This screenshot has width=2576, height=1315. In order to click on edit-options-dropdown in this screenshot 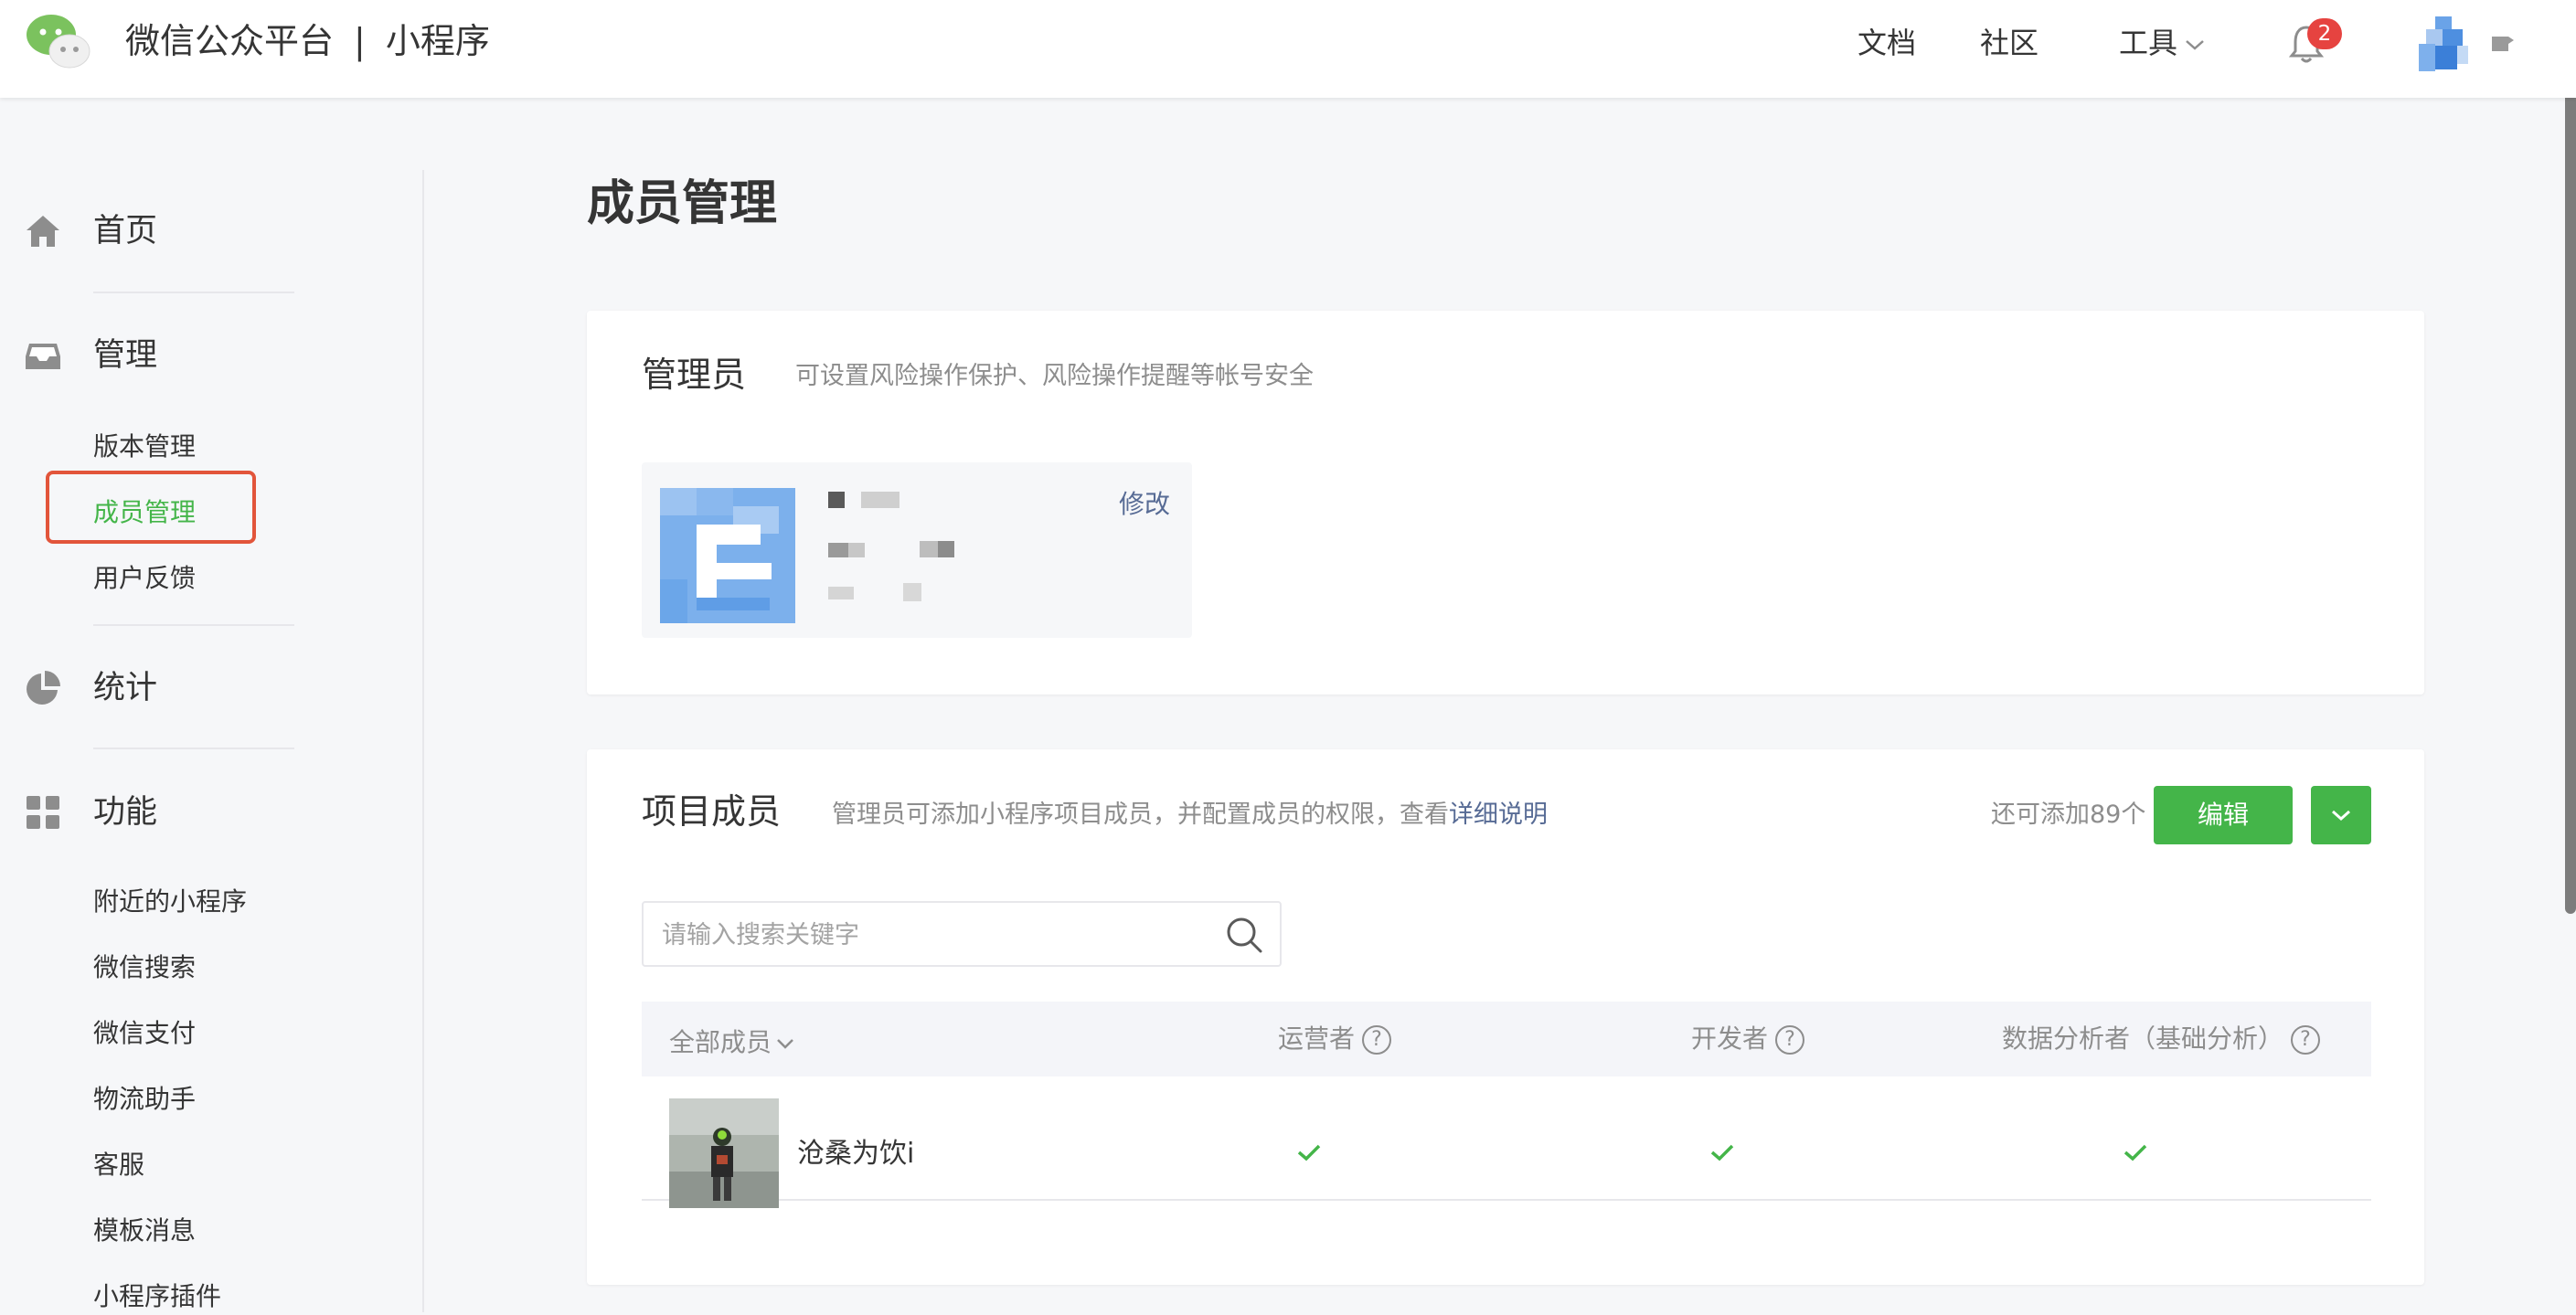, I will do `click(2341, 815)`.